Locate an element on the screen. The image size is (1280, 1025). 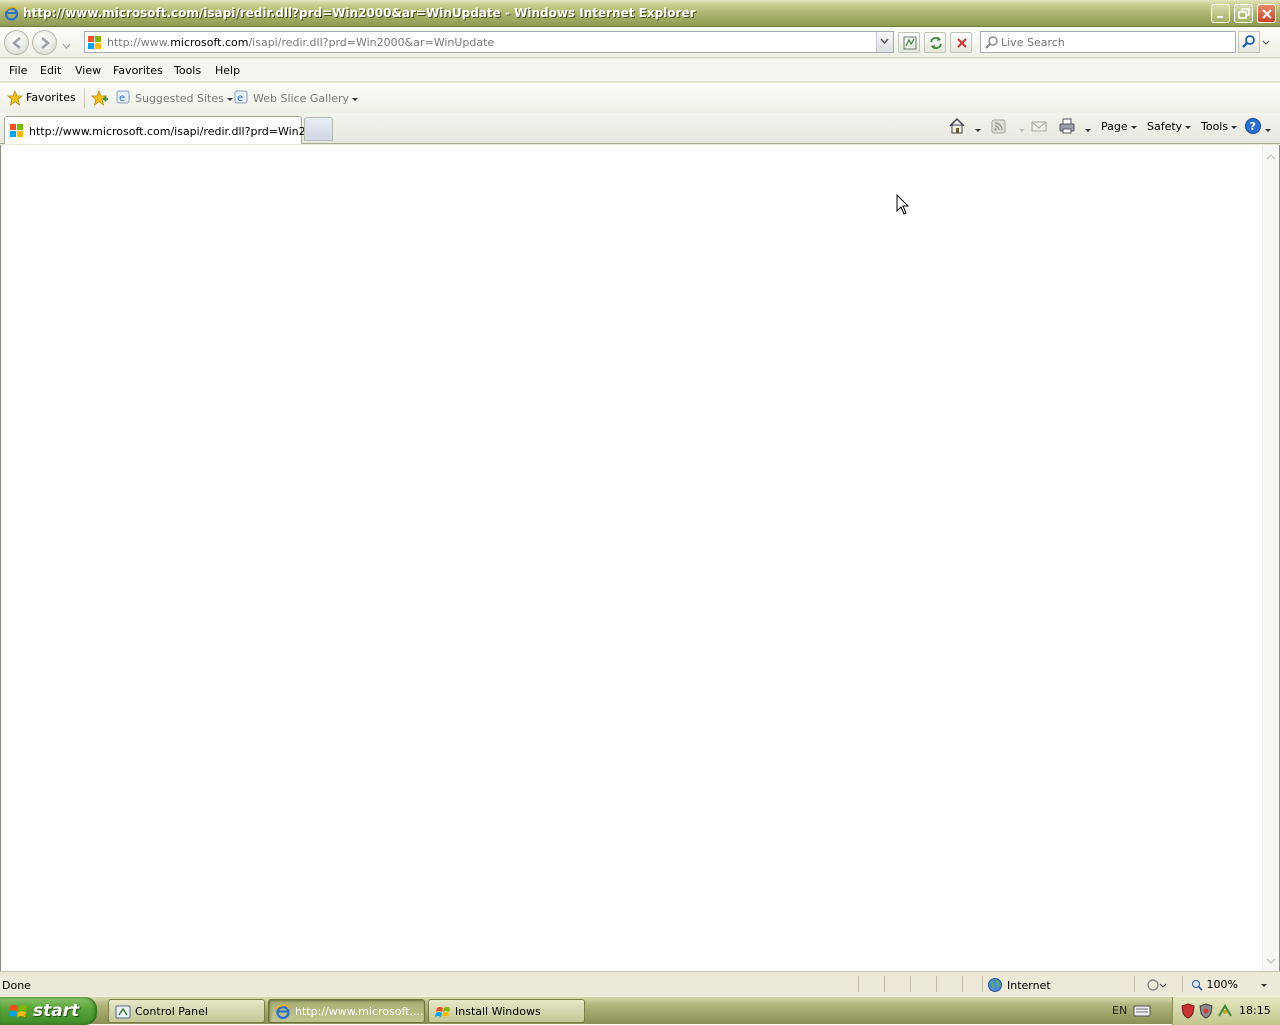
web-slice-gallery-icon: e is located at coordinates (241, 98).